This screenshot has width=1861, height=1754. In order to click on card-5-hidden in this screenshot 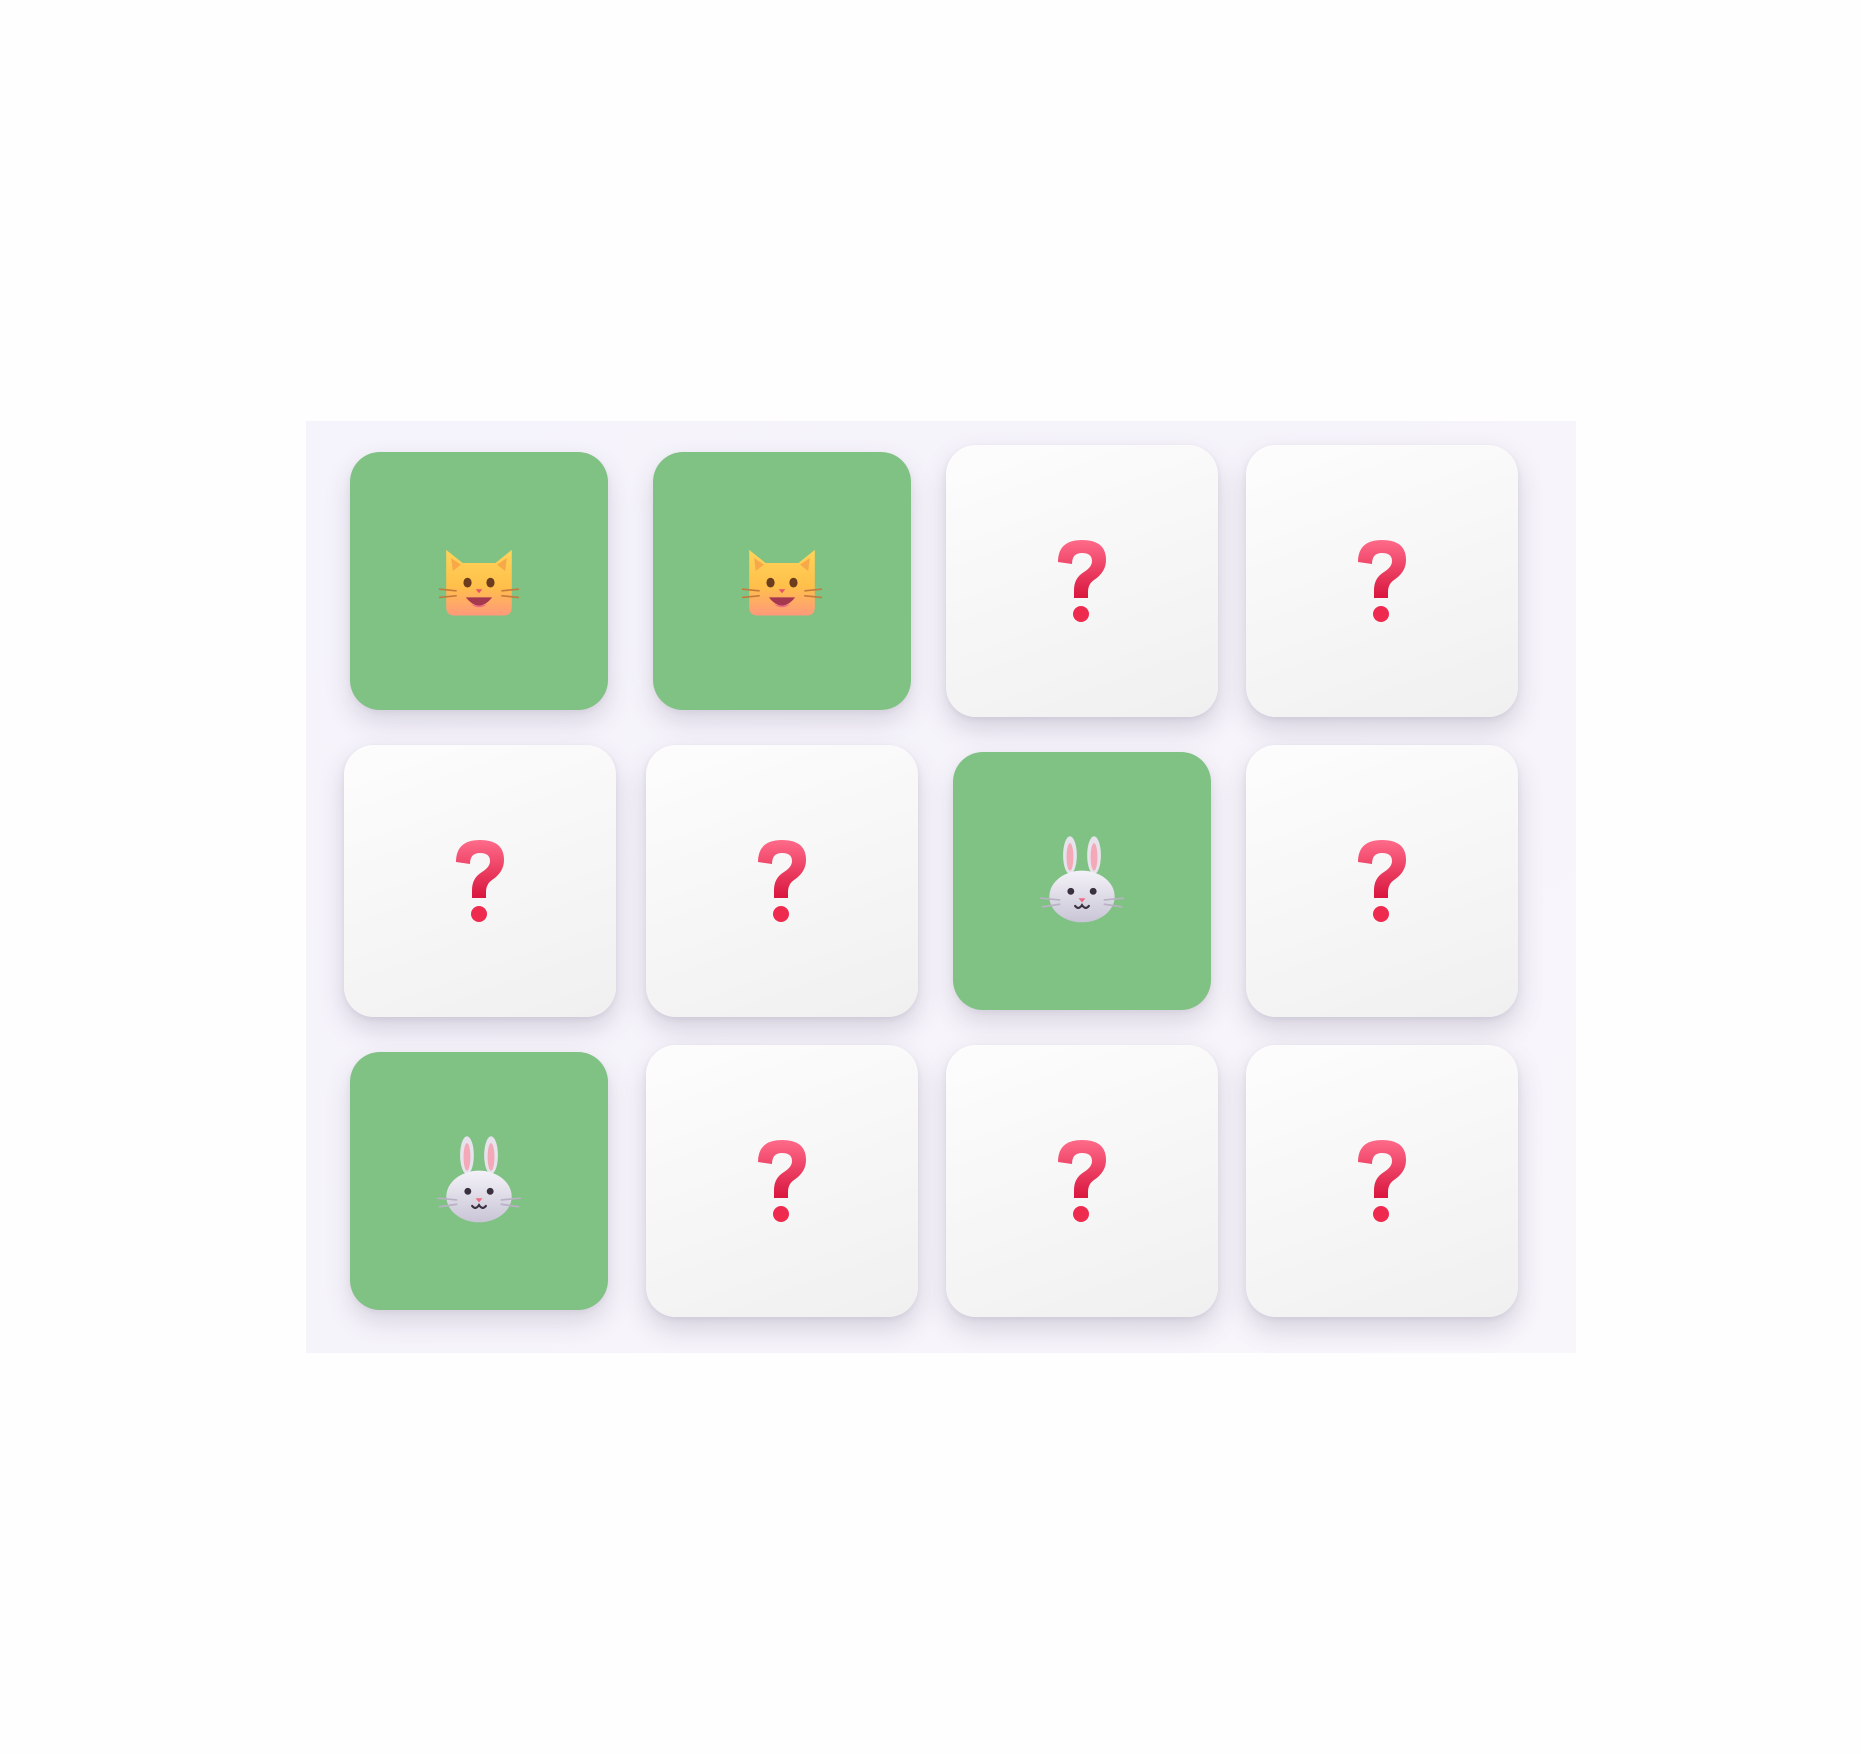, I will do `click(480, 881)`.